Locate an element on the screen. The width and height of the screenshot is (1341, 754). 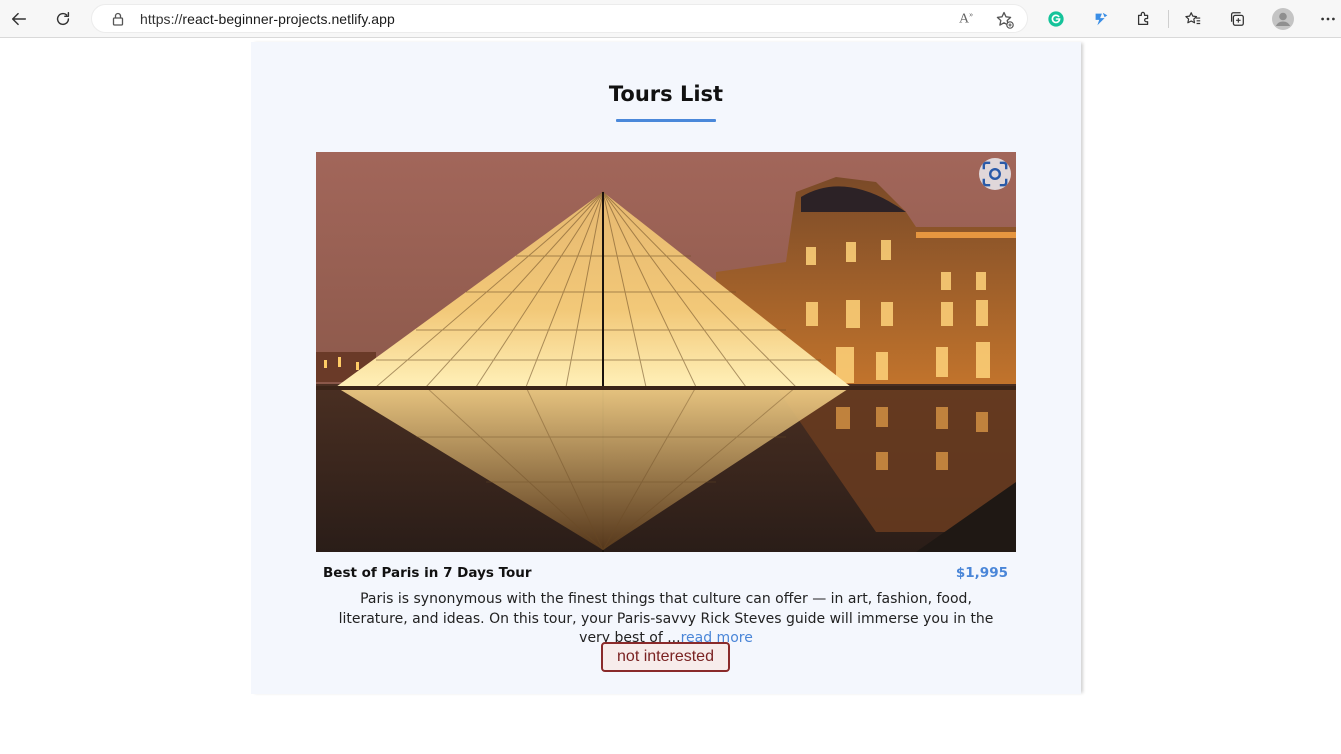
add-favorite-icon is located at coordinates (1005, 20).